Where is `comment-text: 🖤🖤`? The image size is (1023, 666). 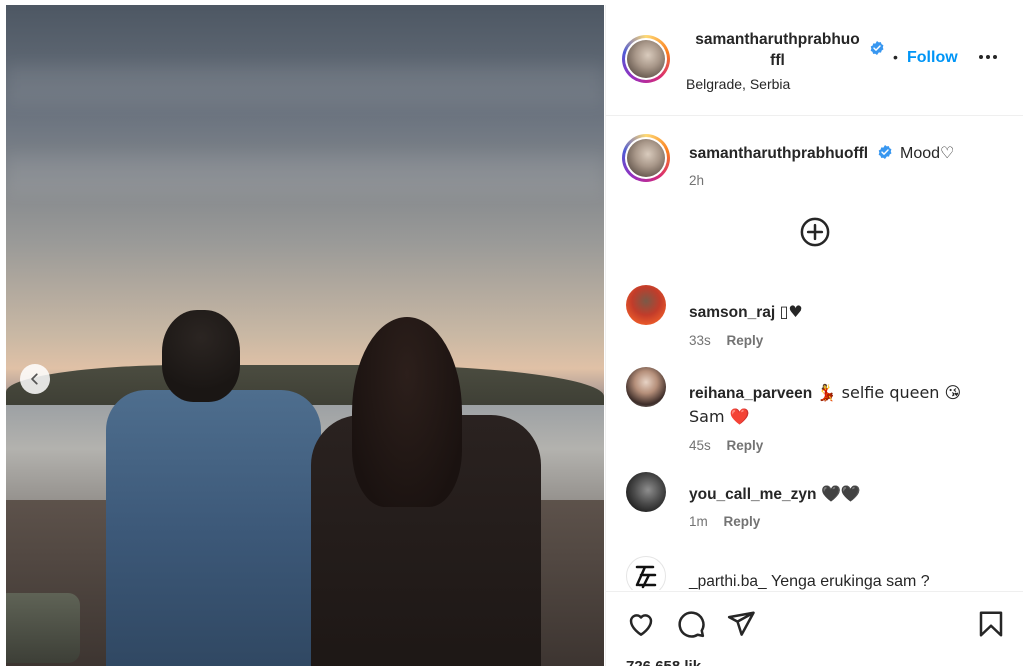
comment-text: 🖤🖤 is located at coordinates (840, 493).